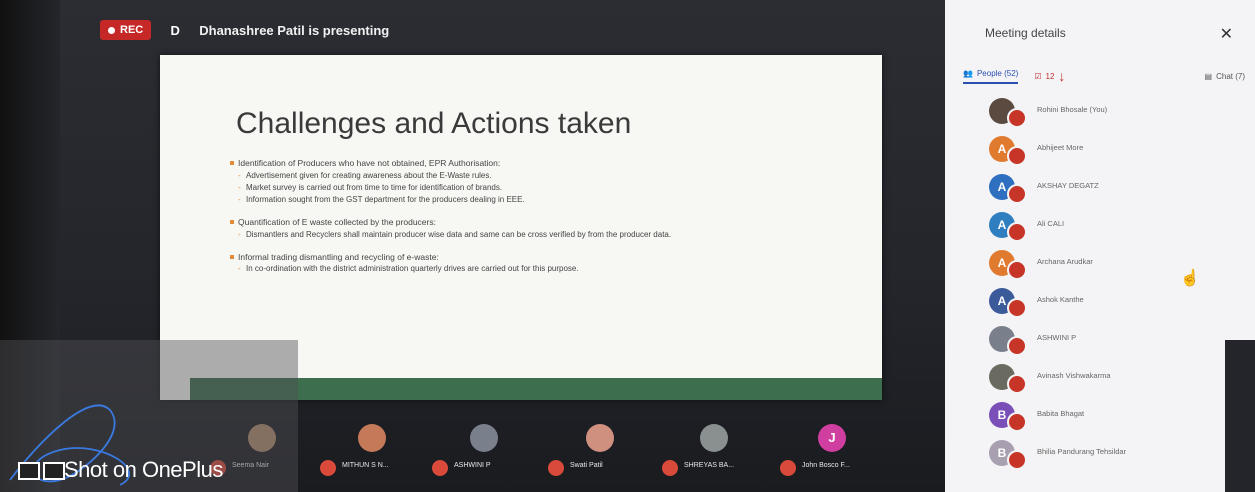 The image size is (1255, 492). I want to click on list-item: A Abhijeet More, so click(1107, 152).